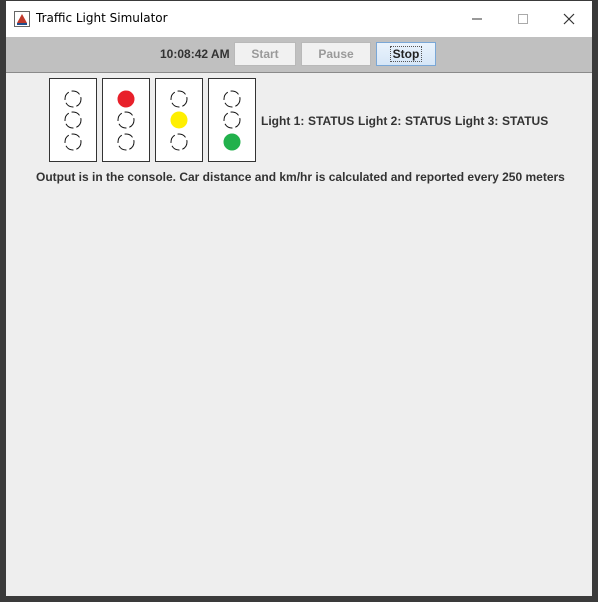 Image resolution: width=598 pixels, height=602 pixels. I want to click on light1-status: STATUS, so click(331, 121).